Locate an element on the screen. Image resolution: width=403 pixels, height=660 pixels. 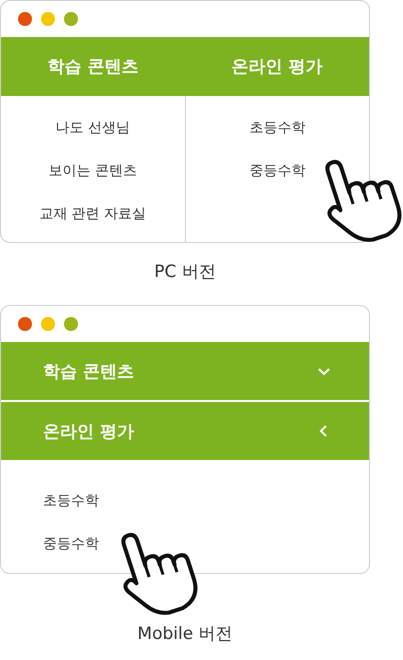
menu-item: 보이는 콘텐츠 is located at coordinates (92, 171).